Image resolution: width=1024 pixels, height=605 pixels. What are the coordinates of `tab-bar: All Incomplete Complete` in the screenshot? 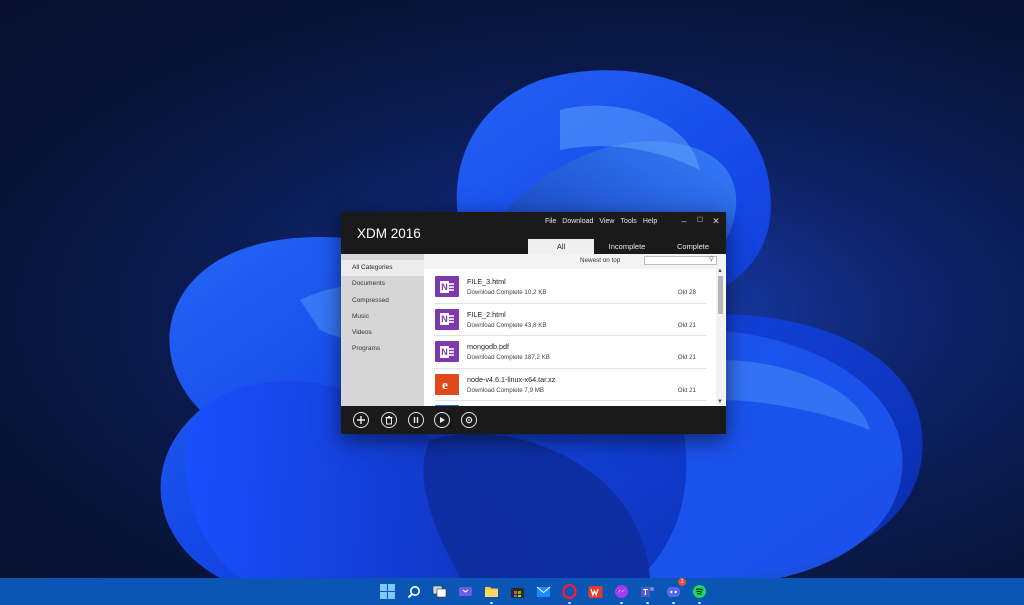 It's located at (627, 246).